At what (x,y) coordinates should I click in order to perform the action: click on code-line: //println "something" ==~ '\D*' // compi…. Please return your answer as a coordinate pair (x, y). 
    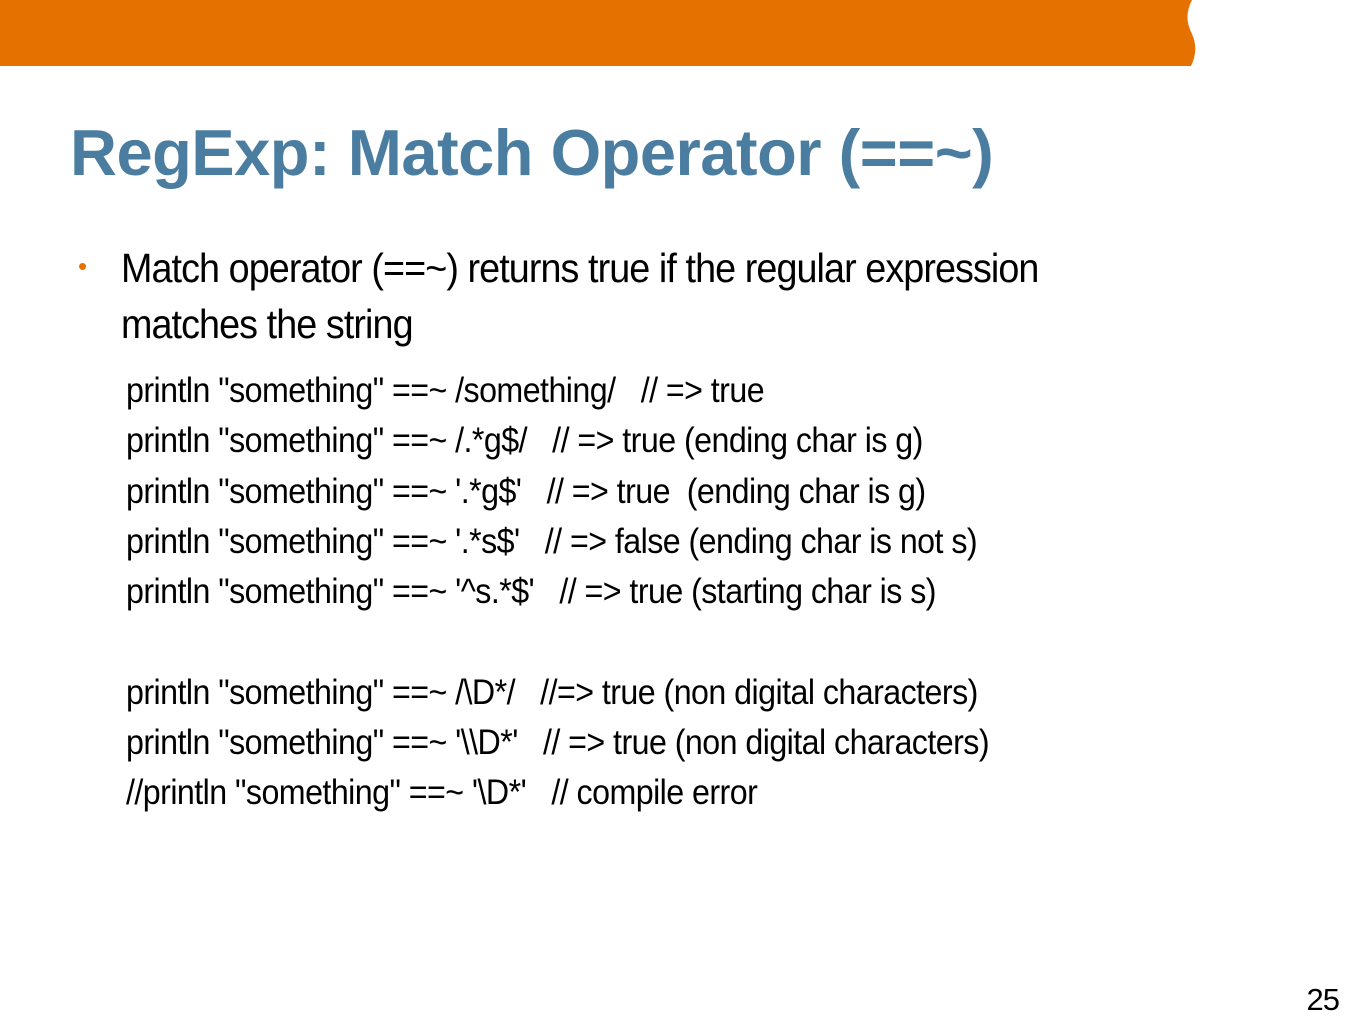
    Looking at the image, I should click on (442, 793).